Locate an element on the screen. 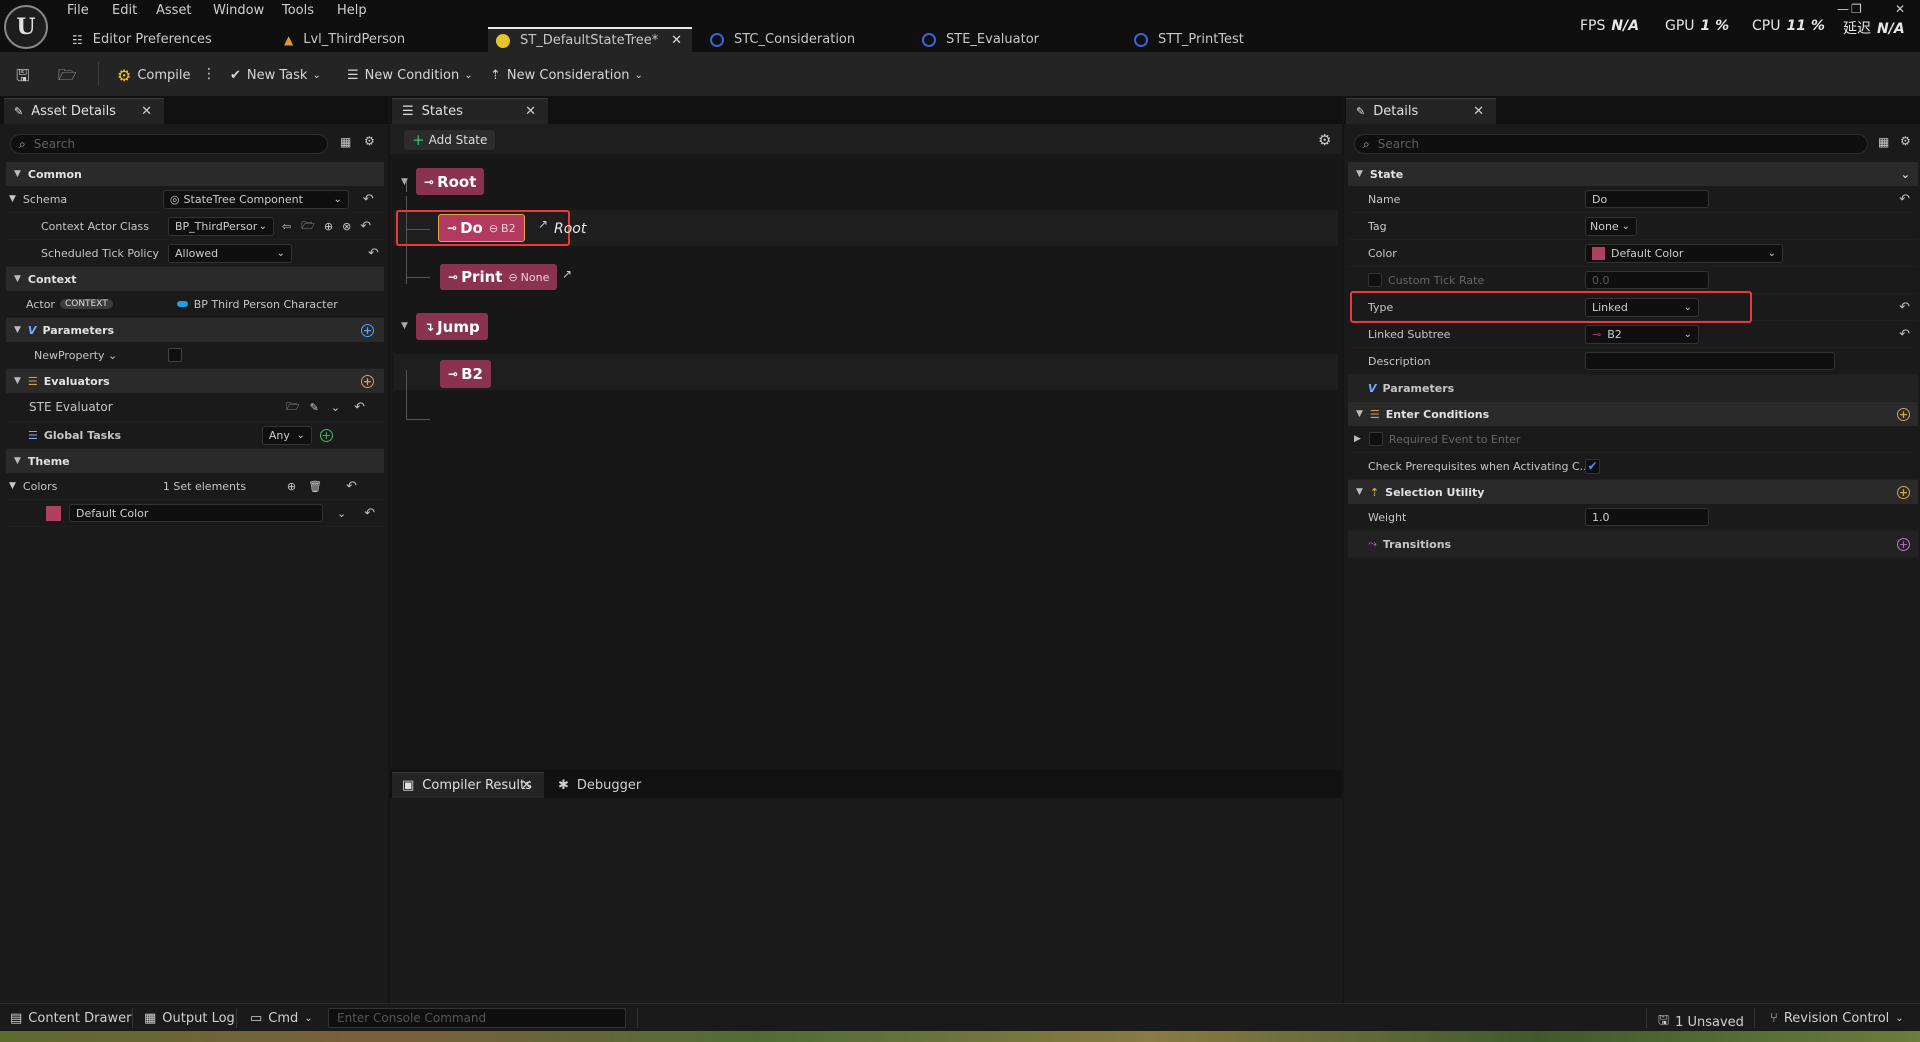 This screenshot has width=1920, height=1042. weight-field: 1.0 is located at coordinates (1647, 517).